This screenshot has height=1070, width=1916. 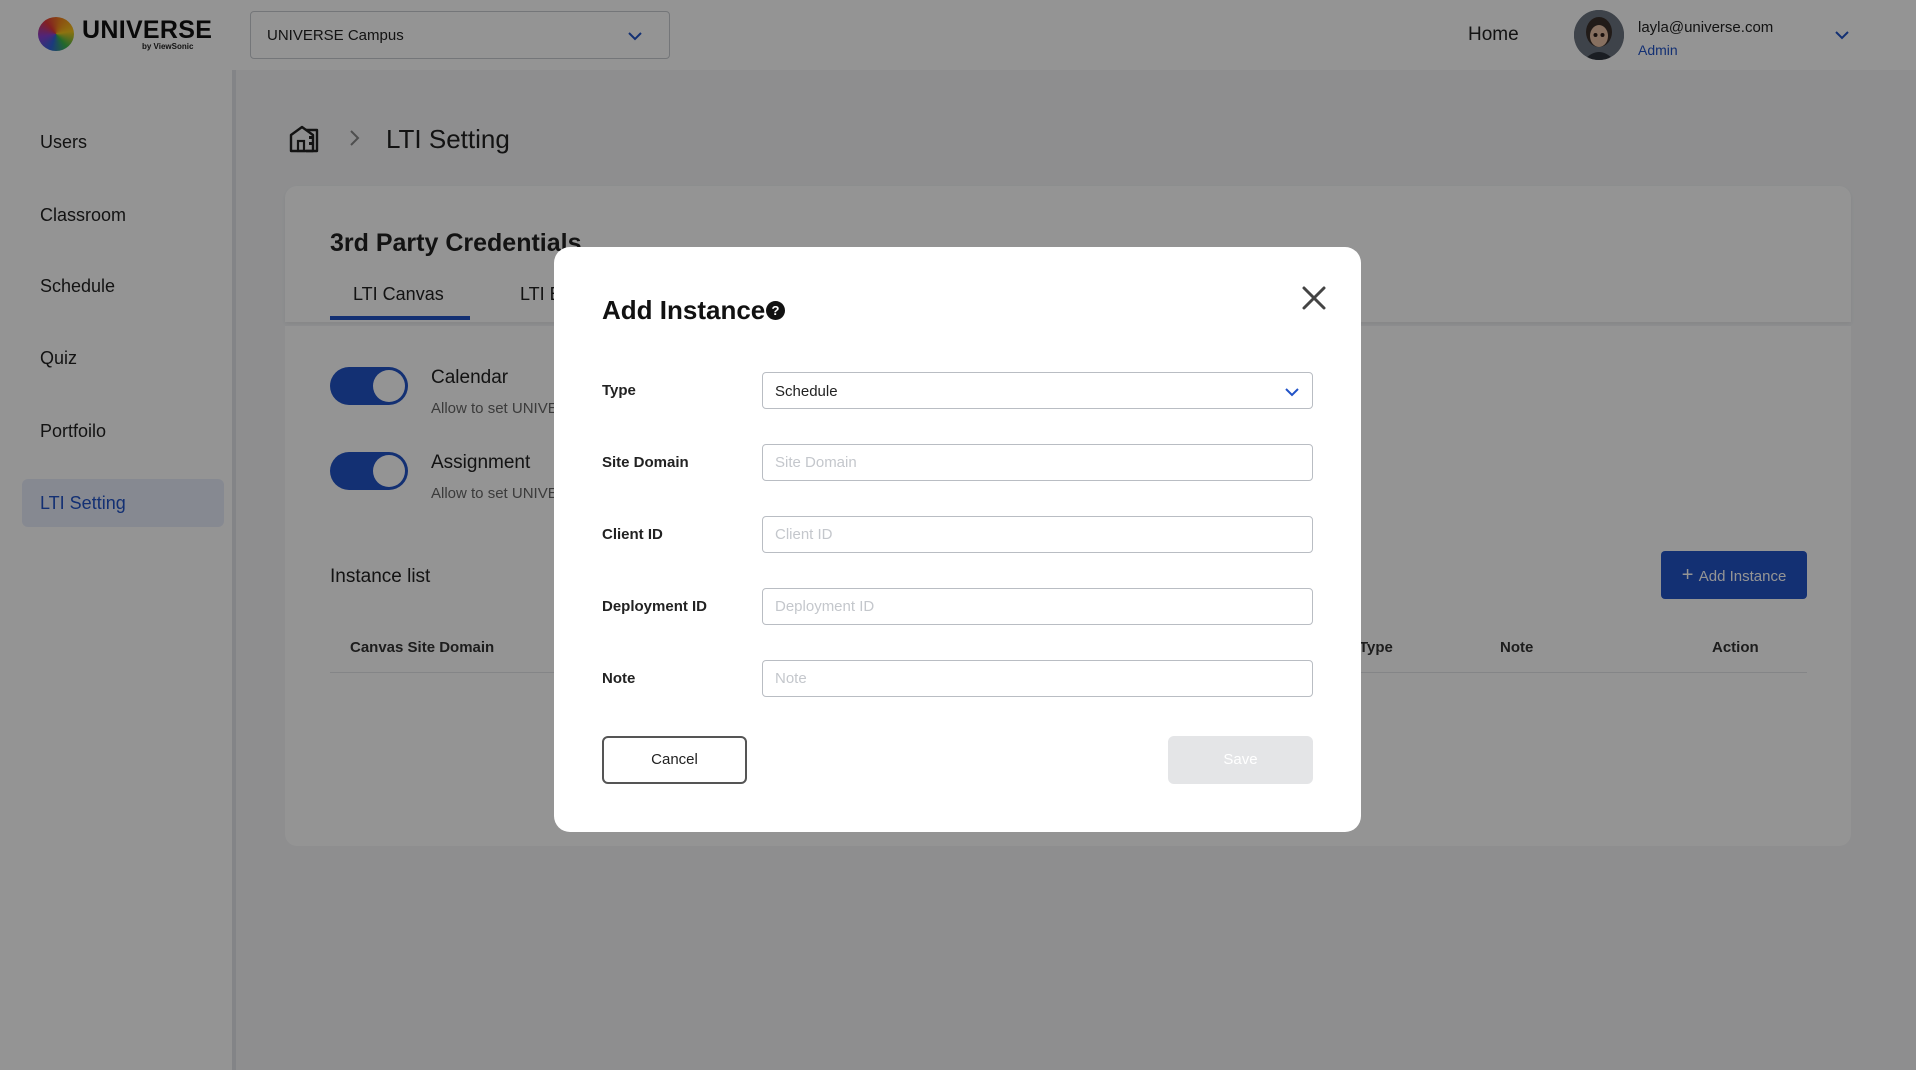 I want to click on close-icon, so click(x=1314, y=298).